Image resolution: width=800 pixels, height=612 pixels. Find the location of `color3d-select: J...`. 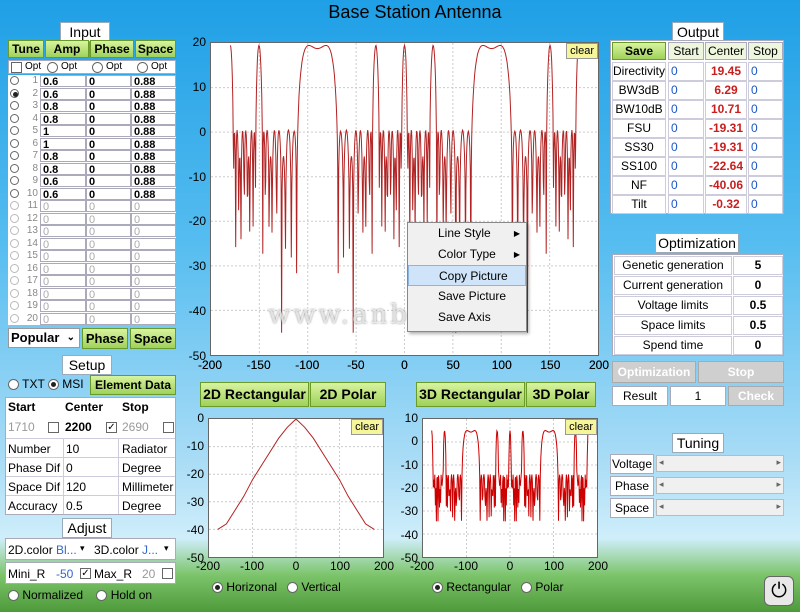

color3d-select: J... is located at coordinates (150, 550).